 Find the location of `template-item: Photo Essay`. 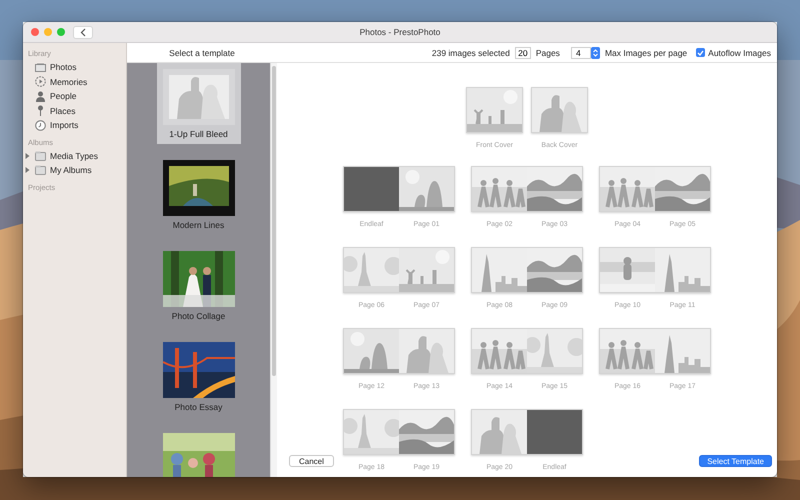

template-item: Photo Essay is located at coordinates (198, 376).